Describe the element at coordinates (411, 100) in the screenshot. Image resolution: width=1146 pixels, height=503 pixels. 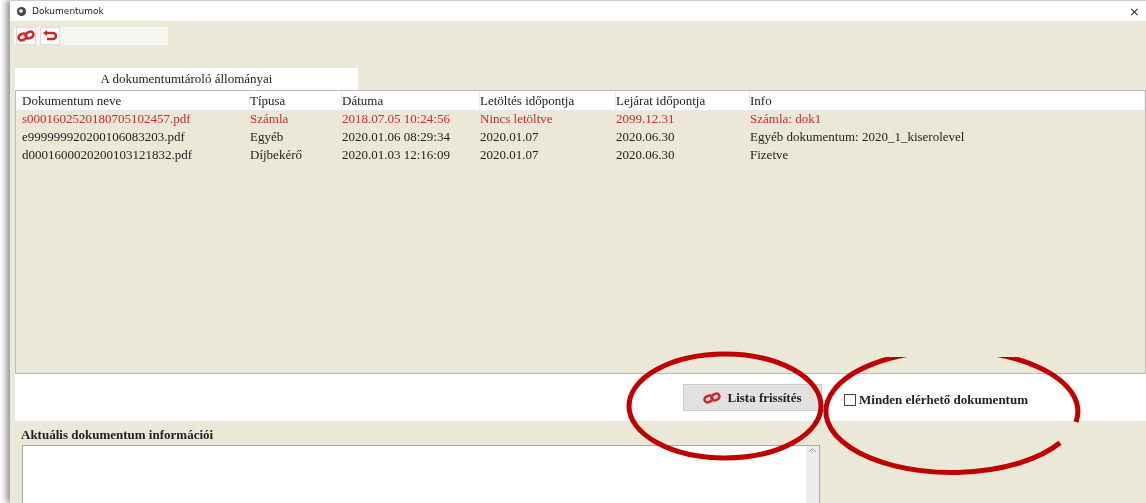
I see `column-header: Dátuma` at that location.